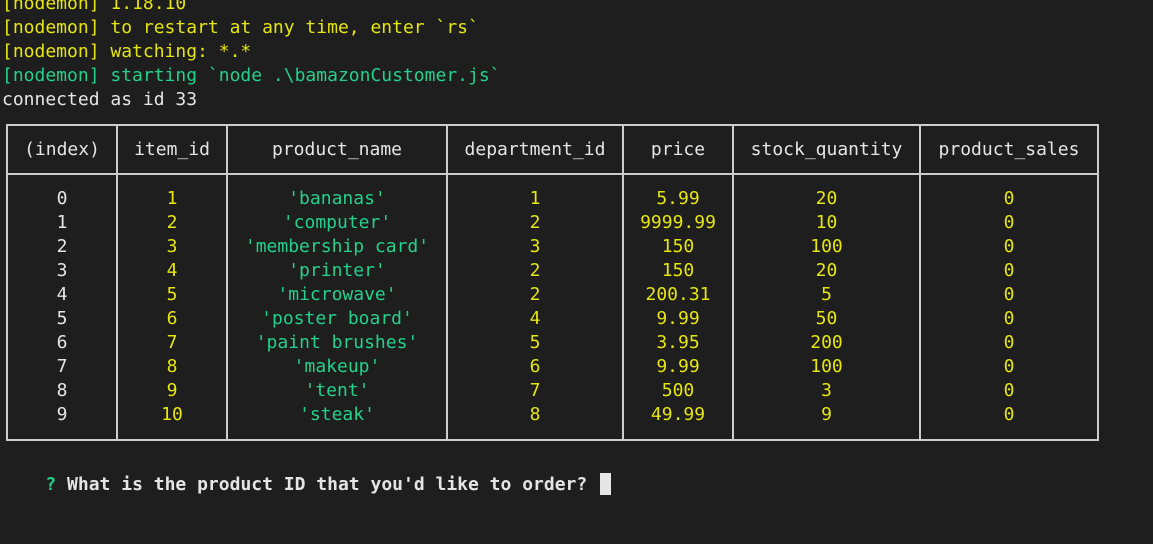 The height and width of the screenshot is (544, 1153). Describe the element at coordinates (606, 484) in the screenshot. I see `text-cursor` at that location.